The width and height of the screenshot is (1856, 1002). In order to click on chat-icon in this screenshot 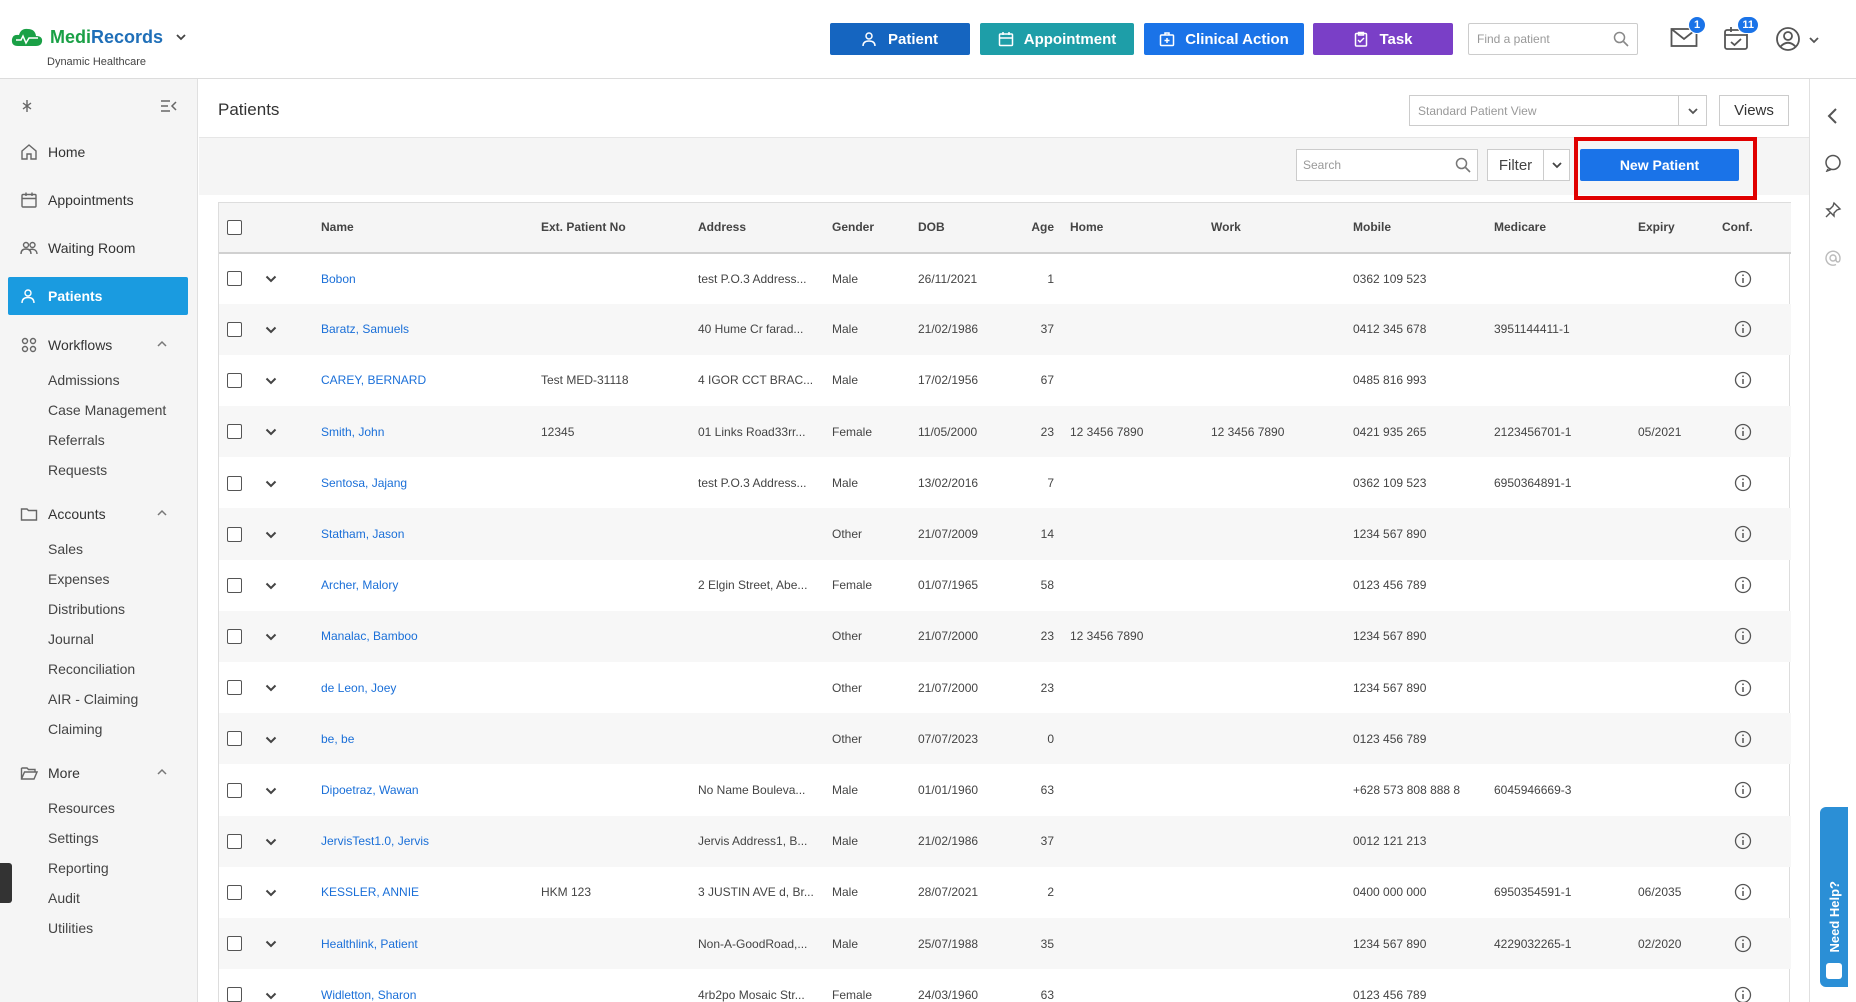, I will do `click(1833, 163)`.